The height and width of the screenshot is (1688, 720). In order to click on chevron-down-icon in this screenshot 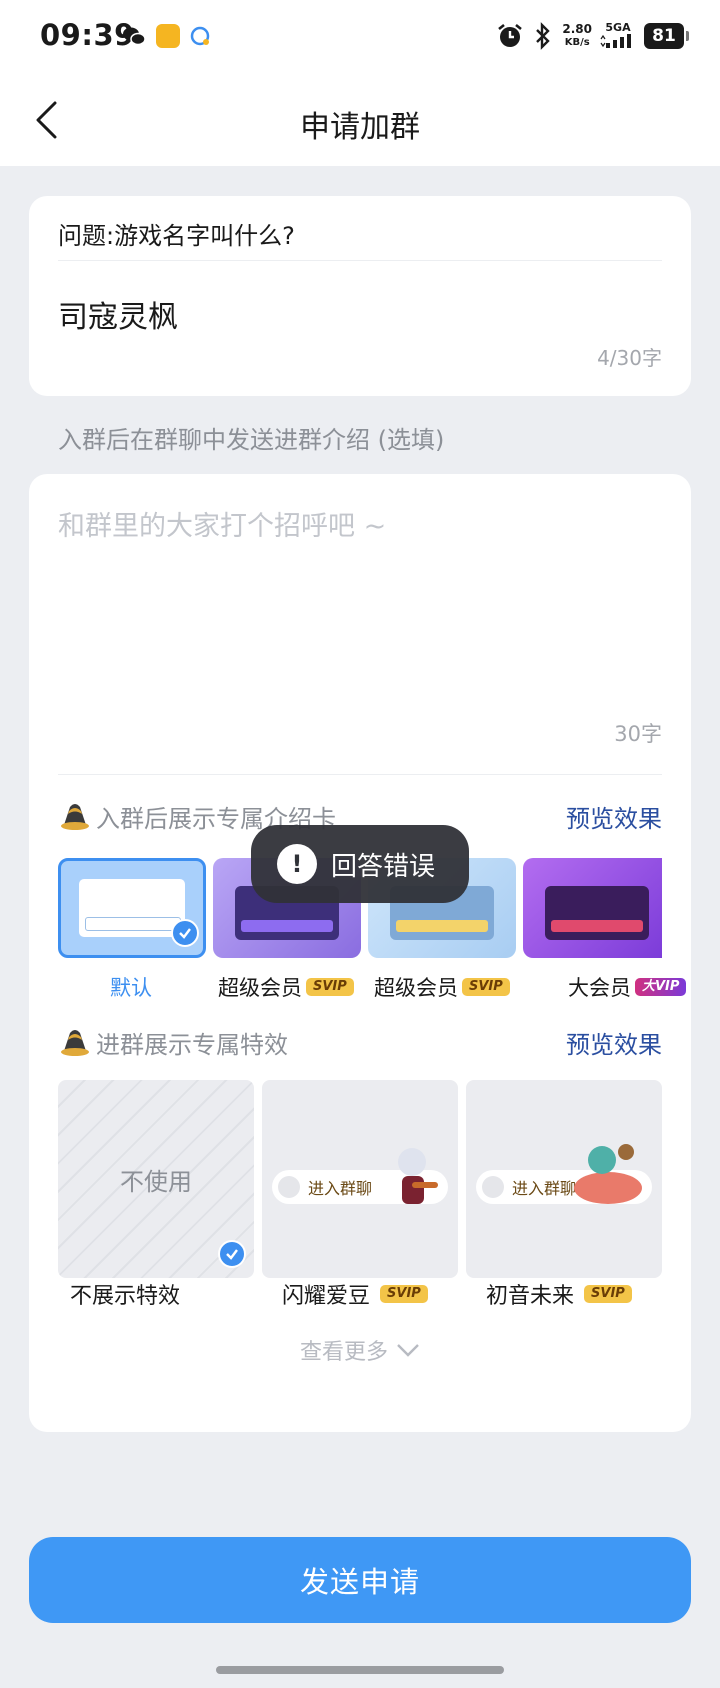, I will do `click(408, 1350)`.